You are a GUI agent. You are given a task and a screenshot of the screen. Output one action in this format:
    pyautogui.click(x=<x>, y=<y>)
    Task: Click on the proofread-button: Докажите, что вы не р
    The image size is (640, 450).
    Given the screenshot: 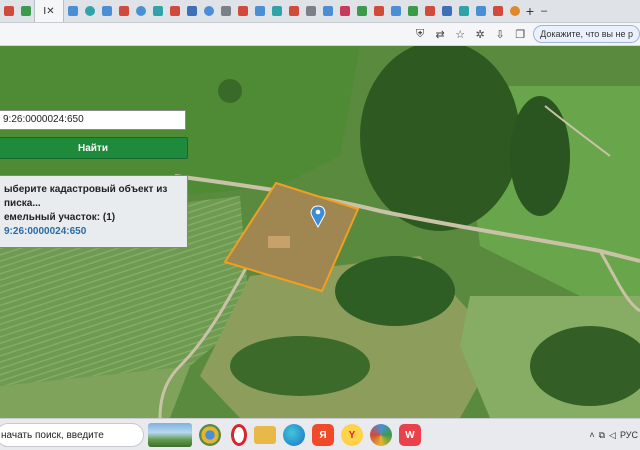 What is the action you would take?
    pyautogui.click(x=586, y=34)
    